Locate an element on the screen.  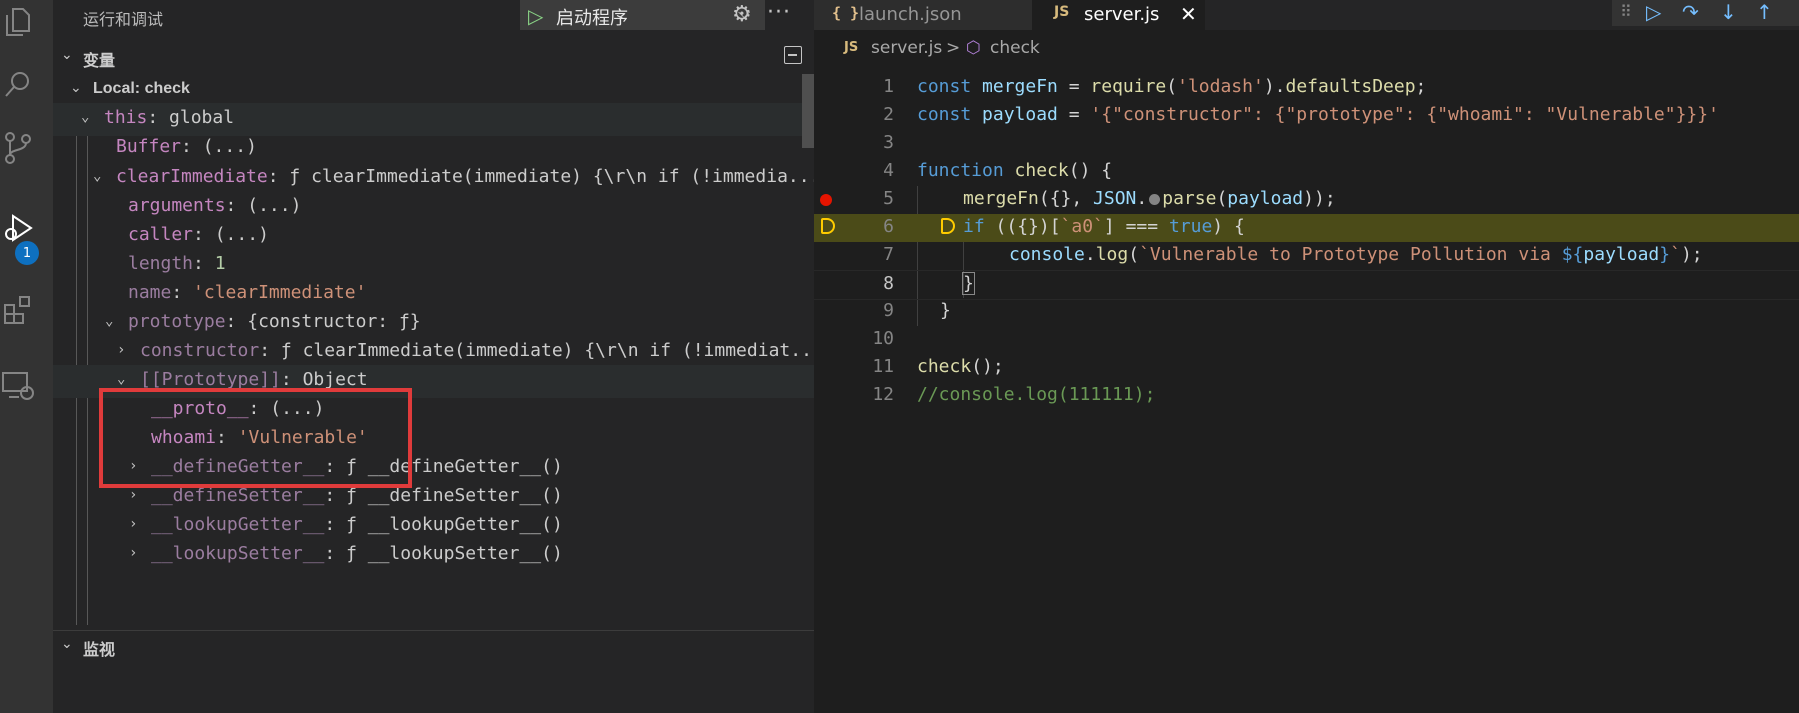
launch-config-select: ▷ 启动程序 ⌵ is located at coordinates (642, 15).